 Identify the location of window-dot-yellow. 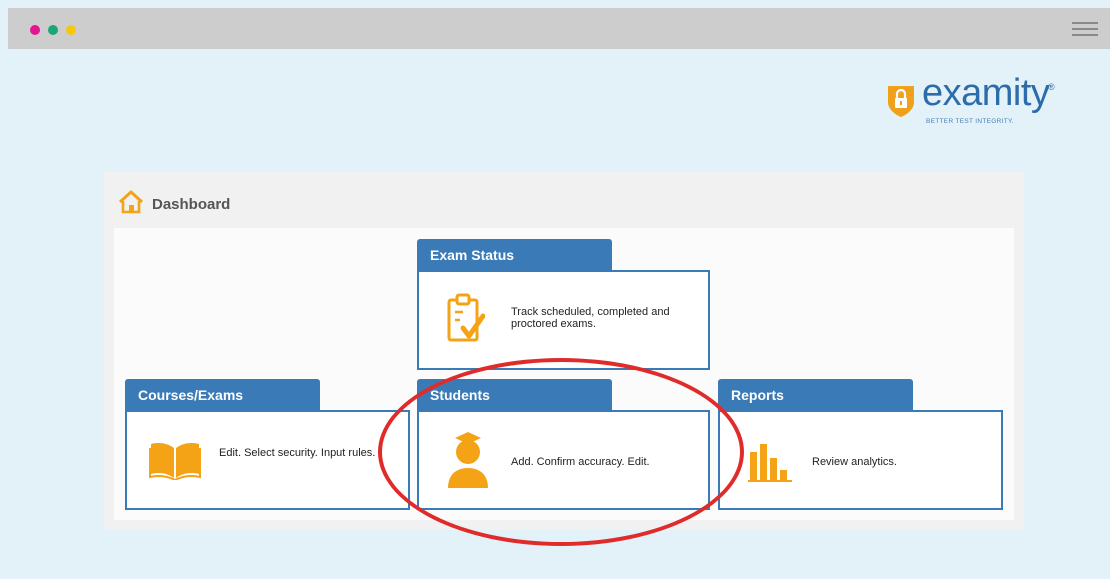
(71, 30).